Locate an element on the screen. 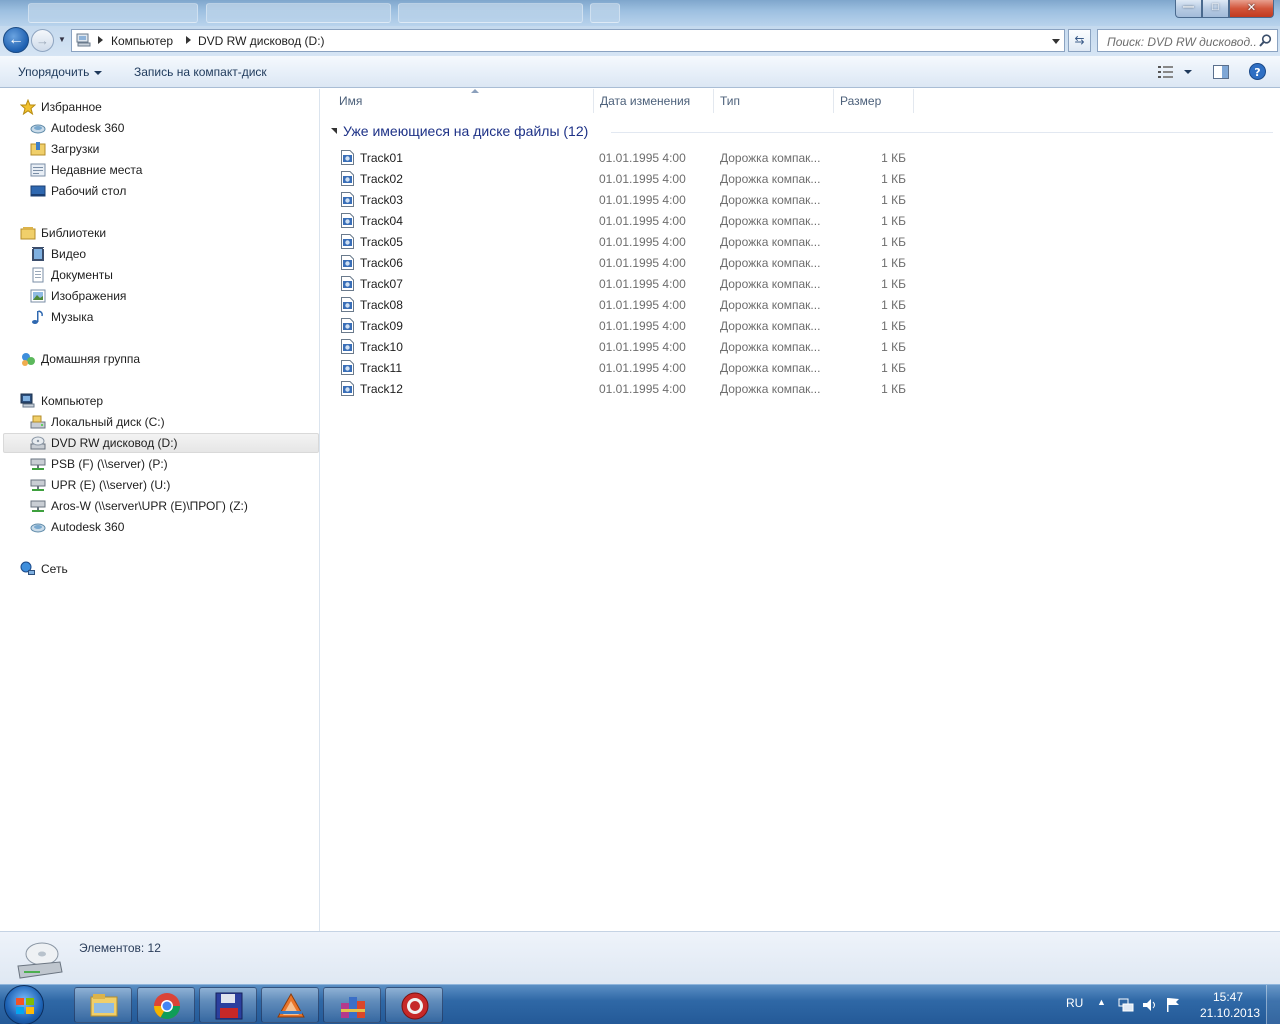 The width and height of the screenshot is (1280, 1024). file-name: Track06 is located at coordinates (381, 263).